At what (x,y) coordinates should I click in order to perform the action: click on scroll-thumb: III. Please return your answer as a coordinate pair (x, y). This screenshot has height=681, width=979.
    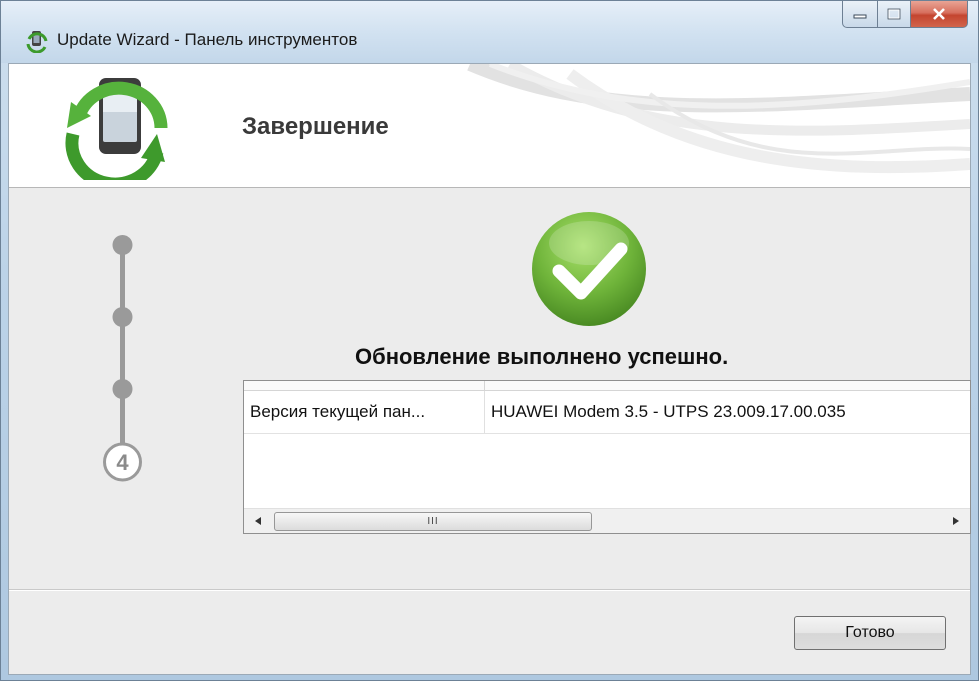
    Looking at the image, I should click on (433, 521).